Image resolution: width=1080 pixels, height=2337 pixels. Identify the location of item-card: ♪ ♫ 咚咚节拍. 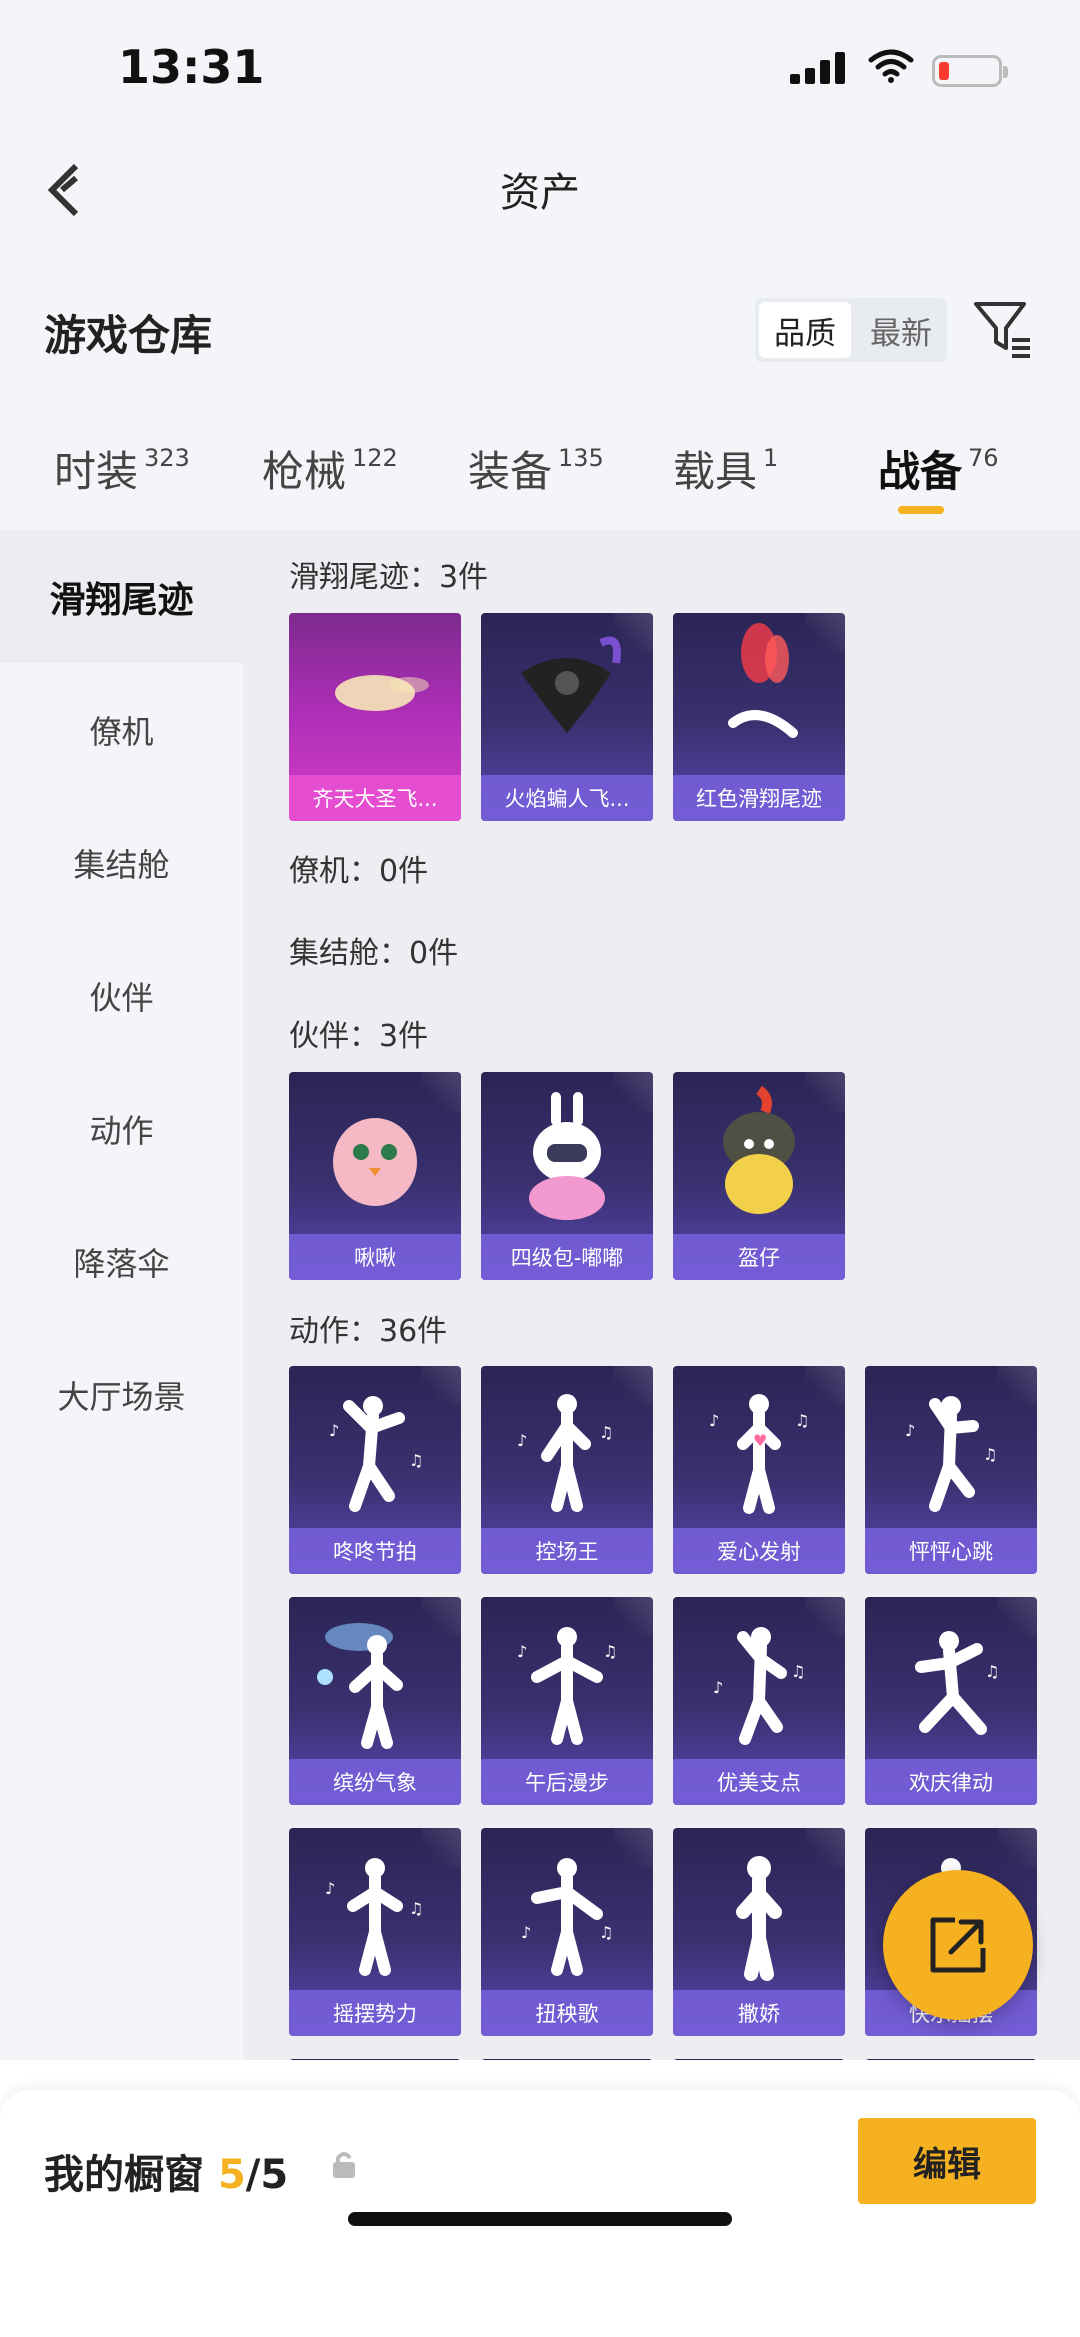
(375, 1470).